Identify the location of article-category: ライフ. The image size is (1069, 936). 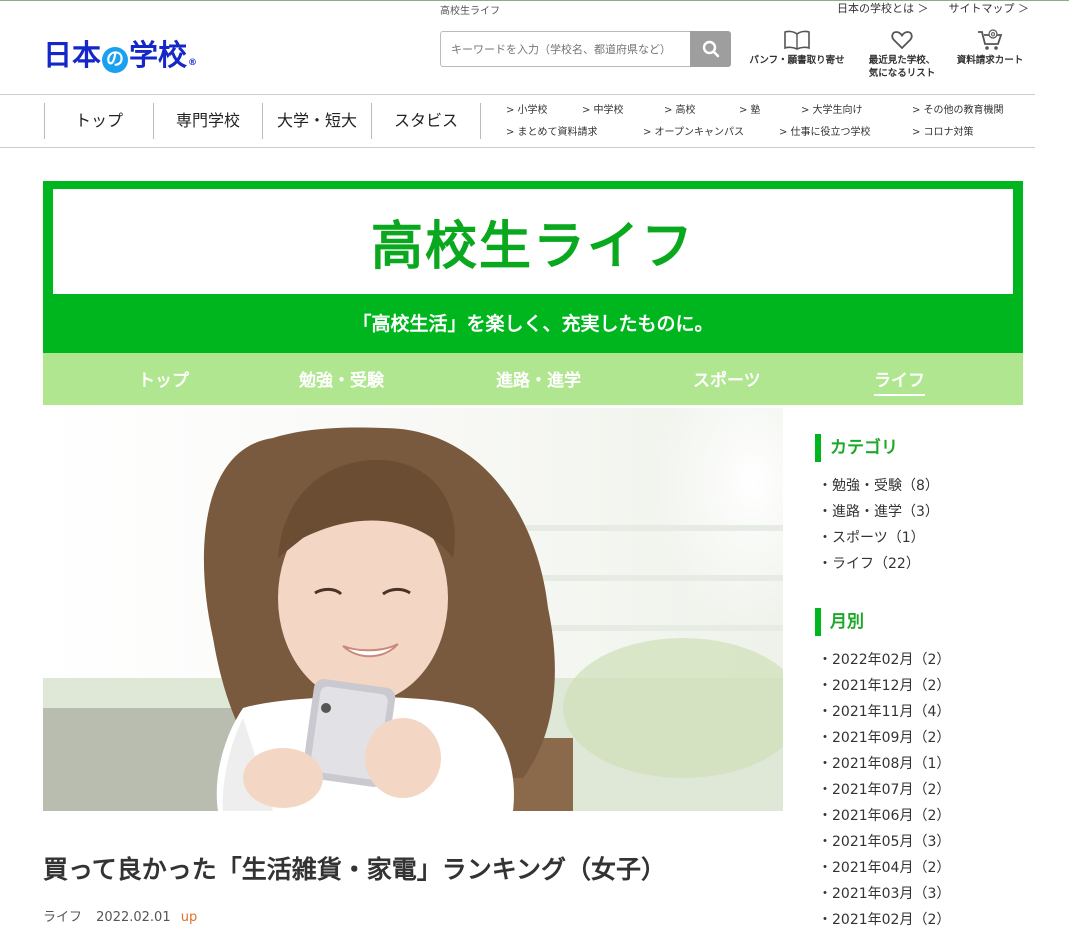
(62, 917).